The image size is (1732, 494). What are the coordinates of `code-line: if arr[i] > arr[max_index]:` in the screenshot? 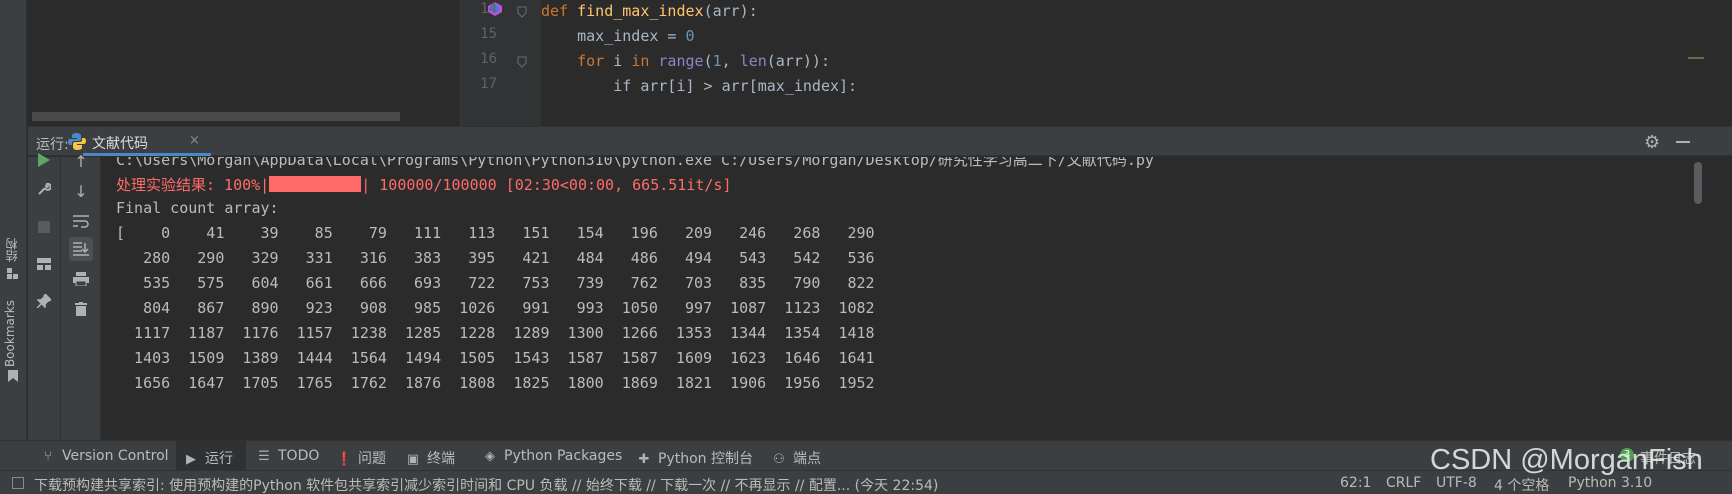 It's located at (699, 86).